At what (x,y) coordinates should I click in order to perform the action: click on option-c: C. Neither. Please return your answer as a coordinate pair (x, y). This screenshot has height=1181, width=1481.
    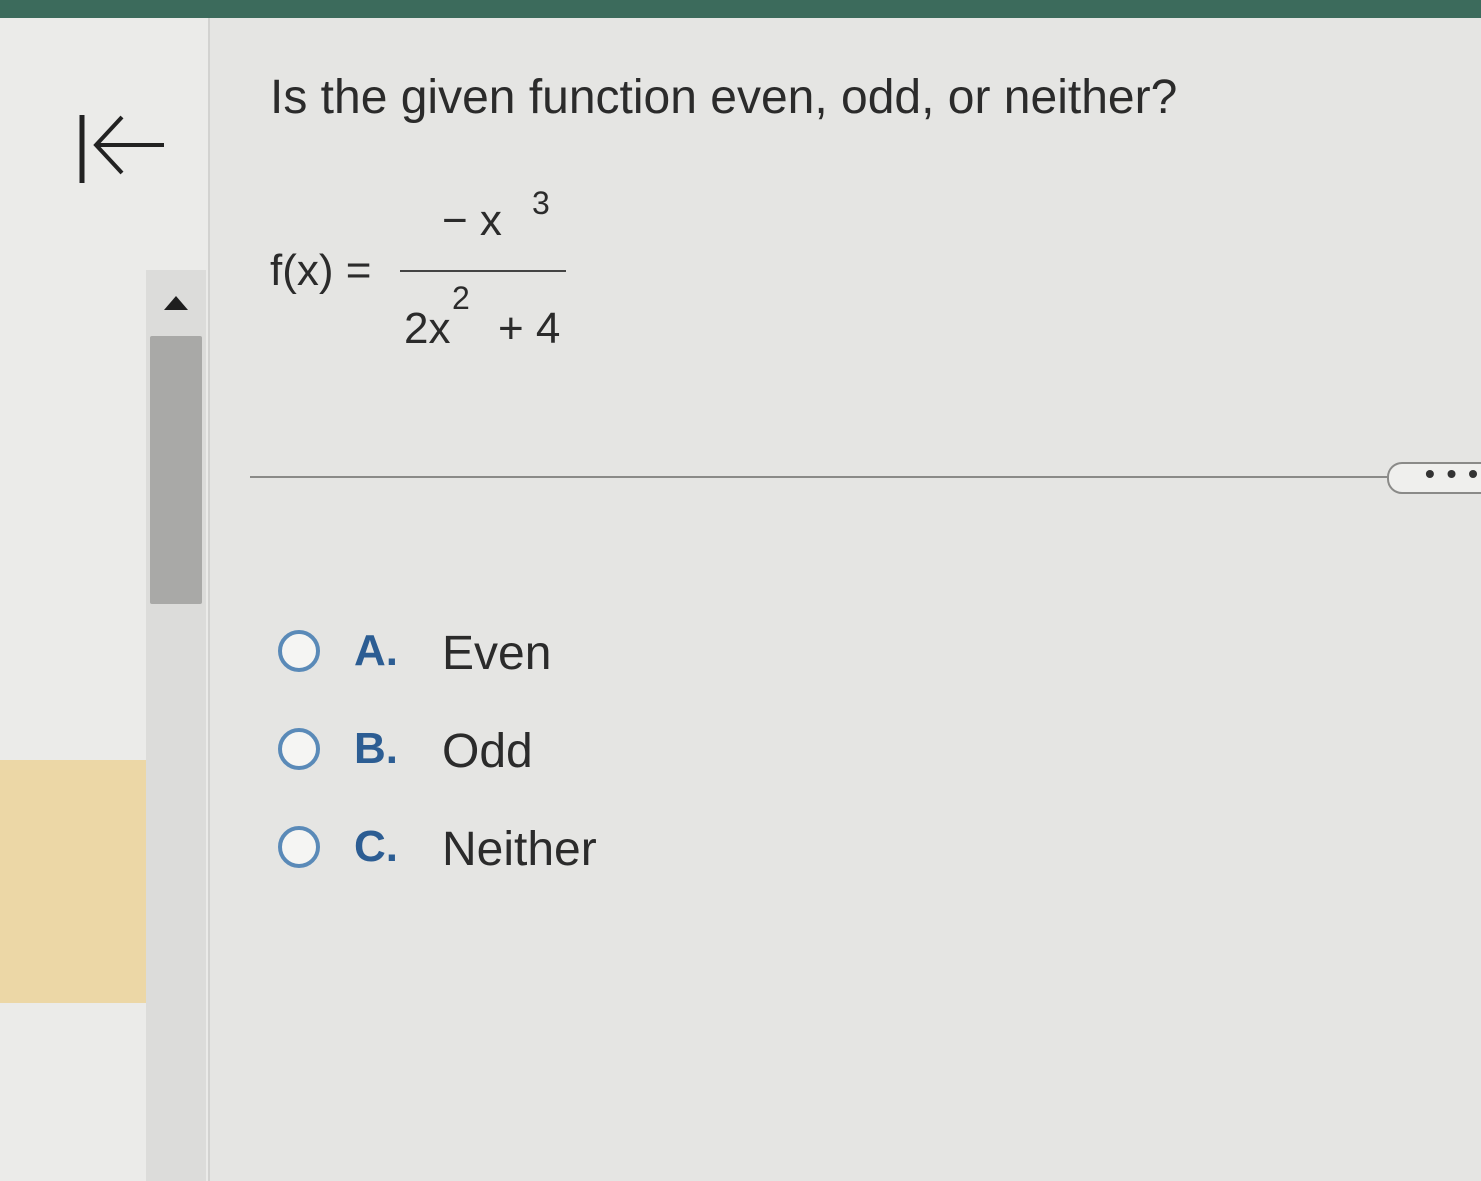
    Looking at the image, I should click on (478, 852).